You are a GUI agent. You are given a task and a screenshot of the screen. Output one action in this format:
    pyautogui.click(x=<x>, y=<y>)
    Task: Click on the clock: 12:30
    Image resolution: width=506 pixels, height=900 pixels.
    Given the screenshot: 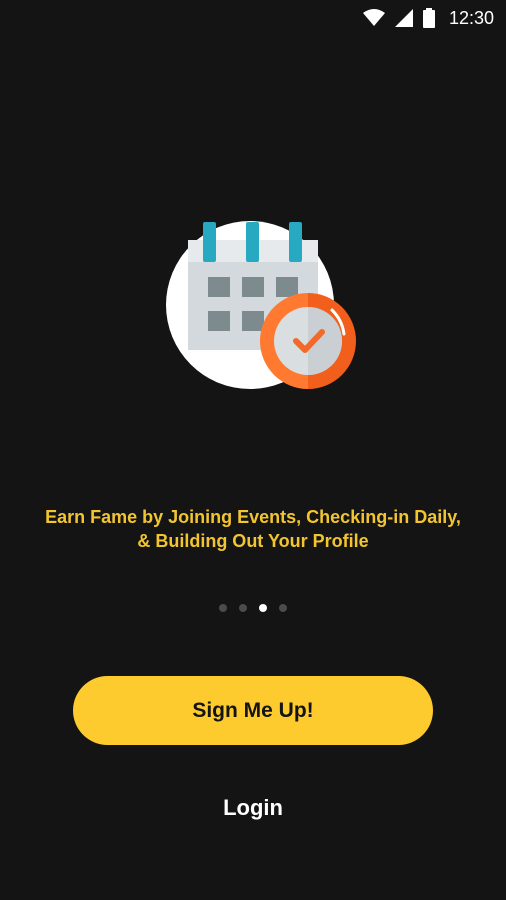 What is the action you would take?
    pyautogui.click(x=471, y=17)
    